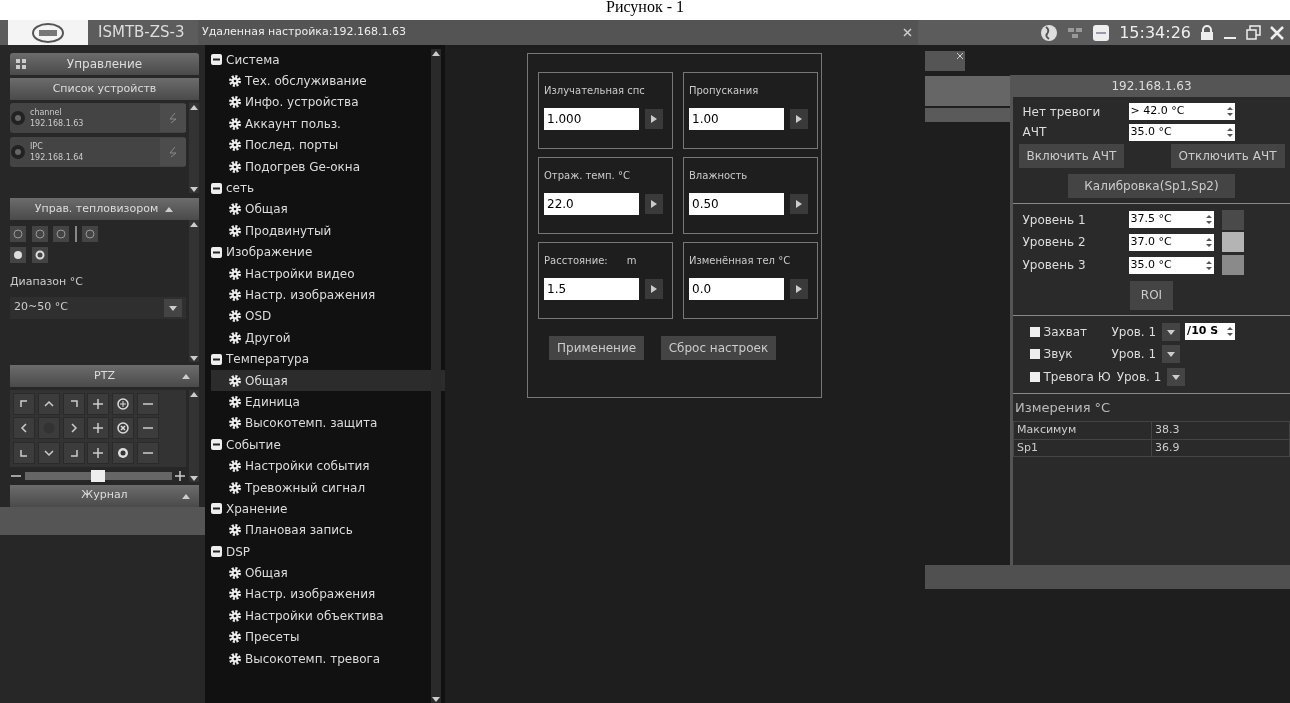  I want to click on tree-item: Высокотемп. защита, so click(328, 423).